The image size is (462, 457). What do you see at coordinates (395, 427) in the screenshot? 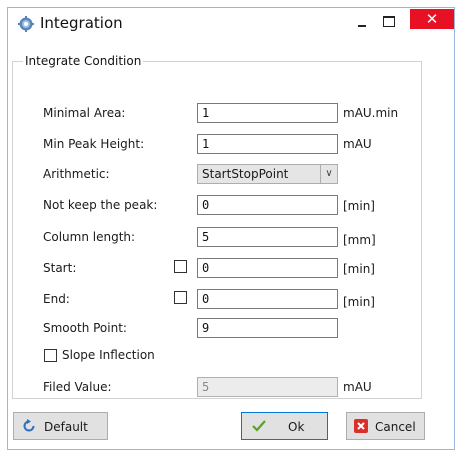
I see `cancel-button-label: Cancel` at bounding box center [395, 427].